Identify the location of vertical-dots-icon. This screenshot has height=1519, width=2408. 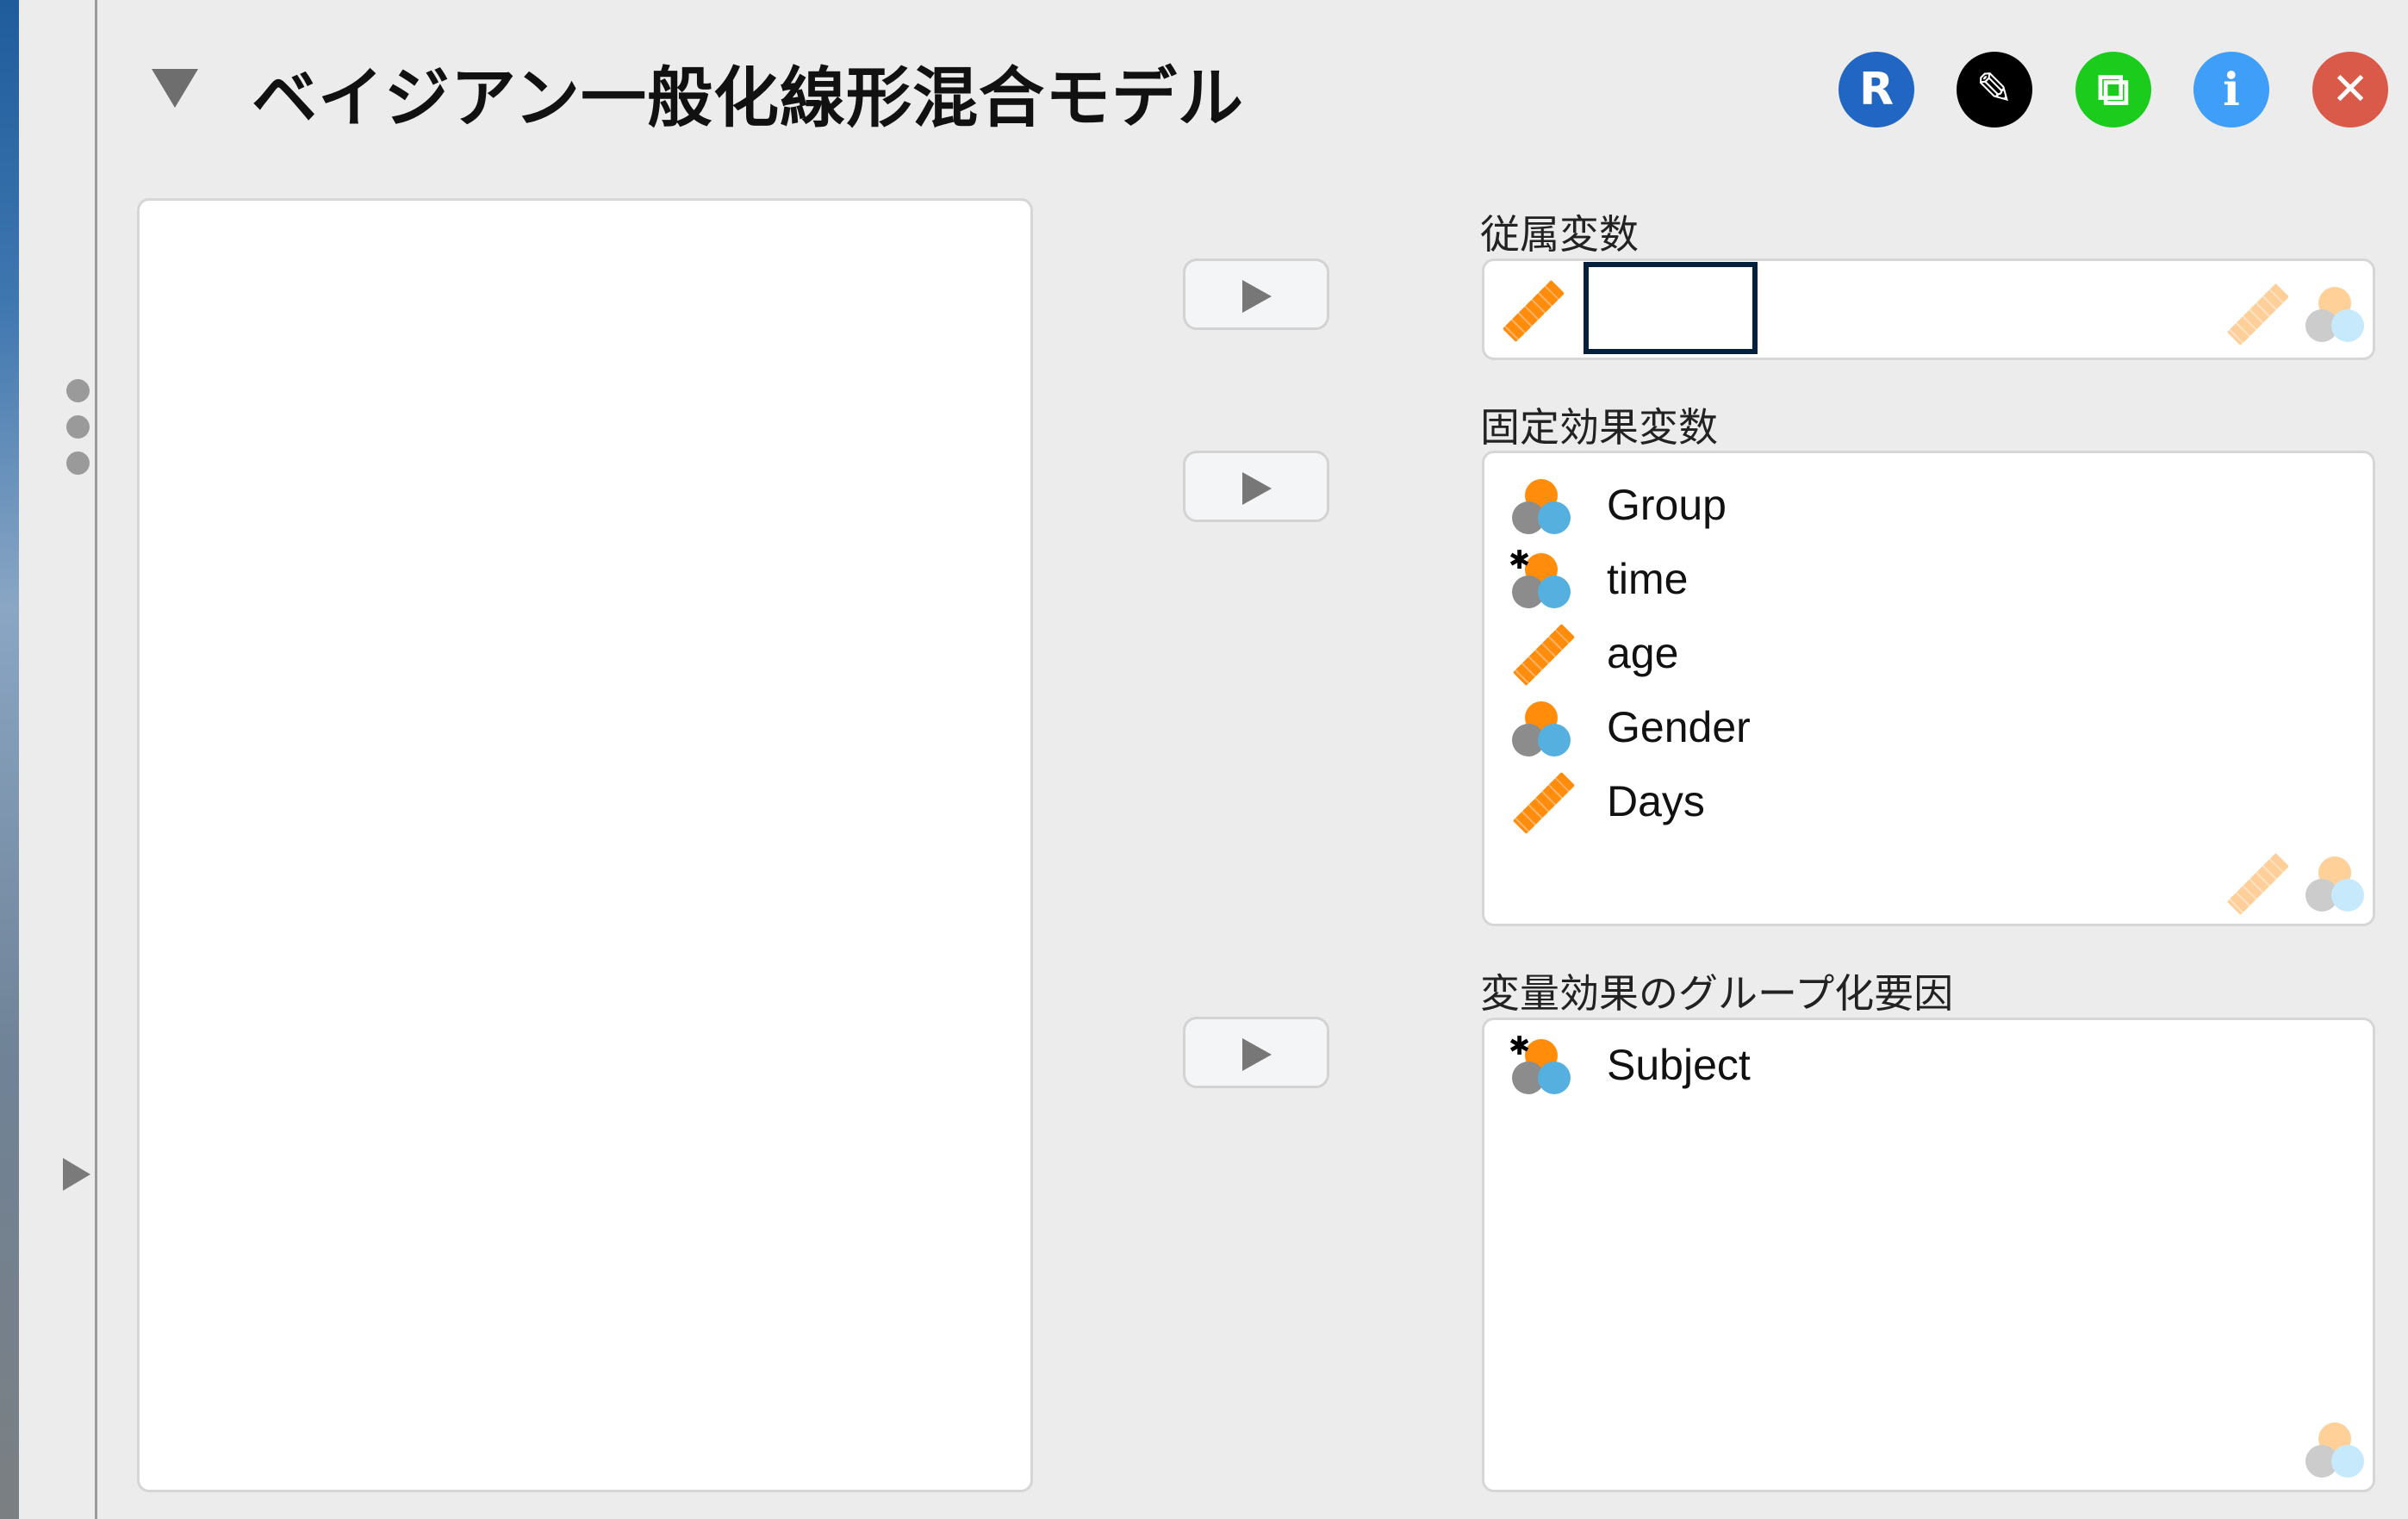
(78, 433).